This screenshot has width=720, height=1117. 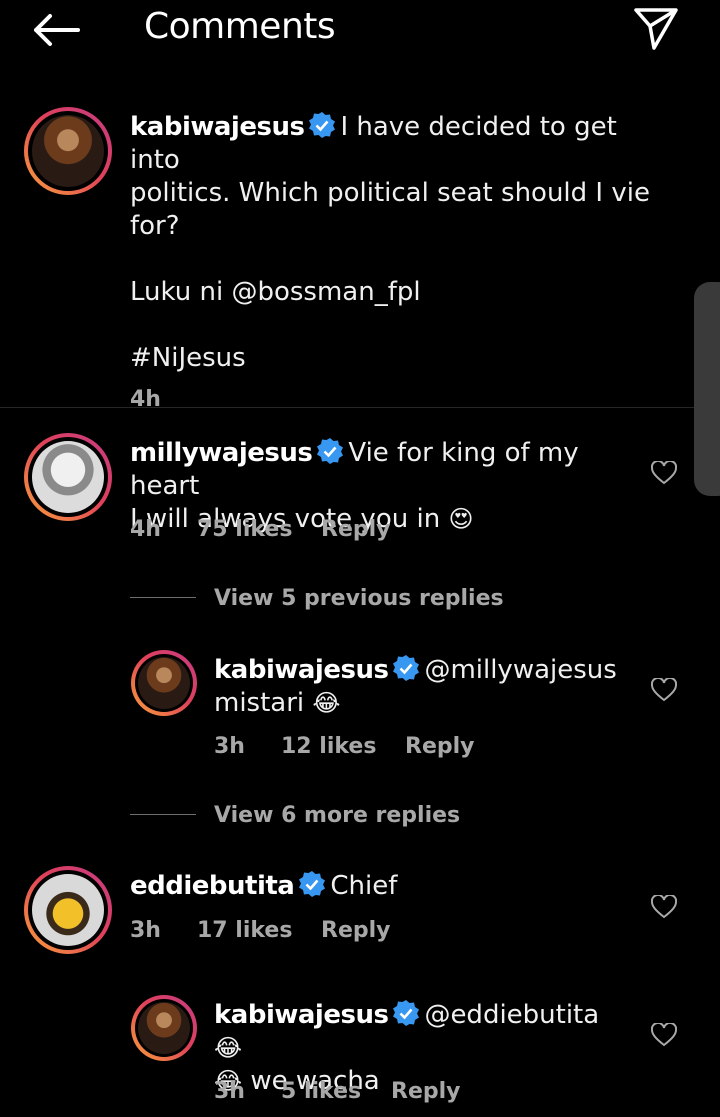 I want to click on view-more-replies: View 6 more replies, so click(x=337, y=815).